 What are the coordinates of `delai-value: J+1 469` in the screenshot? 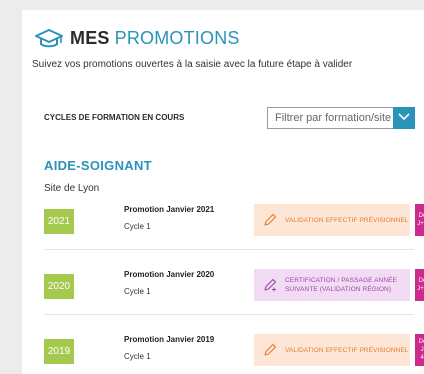 It's located at (422, 354).